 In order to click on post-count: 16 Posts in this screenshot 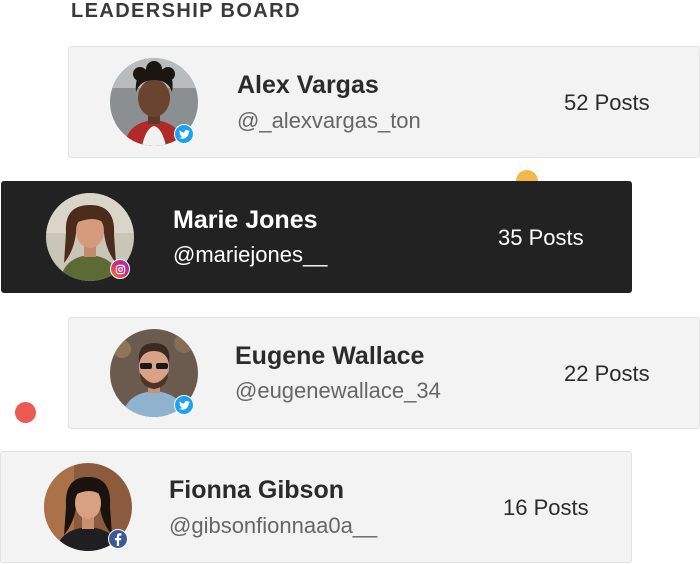, I will do `click(546, 507)`.